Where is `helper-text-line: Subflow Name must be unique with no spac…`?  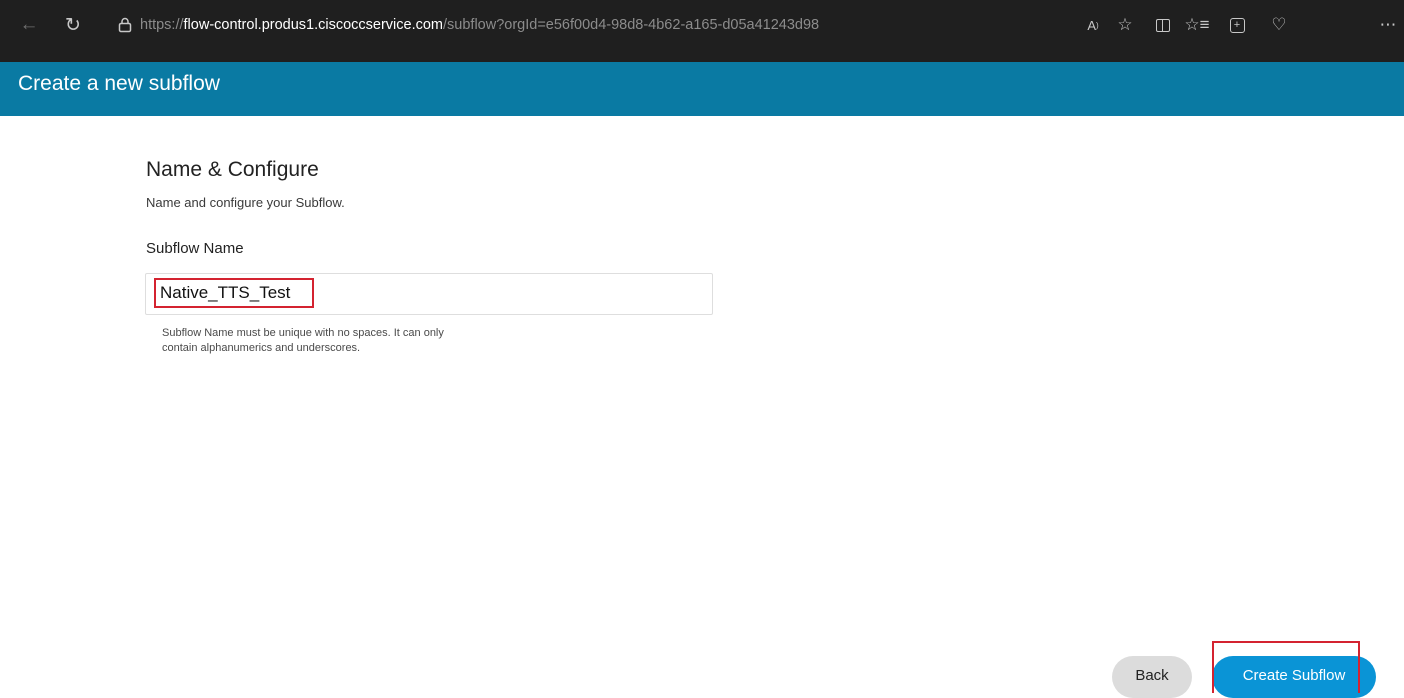 helper-text-line: Subflow Name must be unique with no spac… is located at coordinates (303, 333).